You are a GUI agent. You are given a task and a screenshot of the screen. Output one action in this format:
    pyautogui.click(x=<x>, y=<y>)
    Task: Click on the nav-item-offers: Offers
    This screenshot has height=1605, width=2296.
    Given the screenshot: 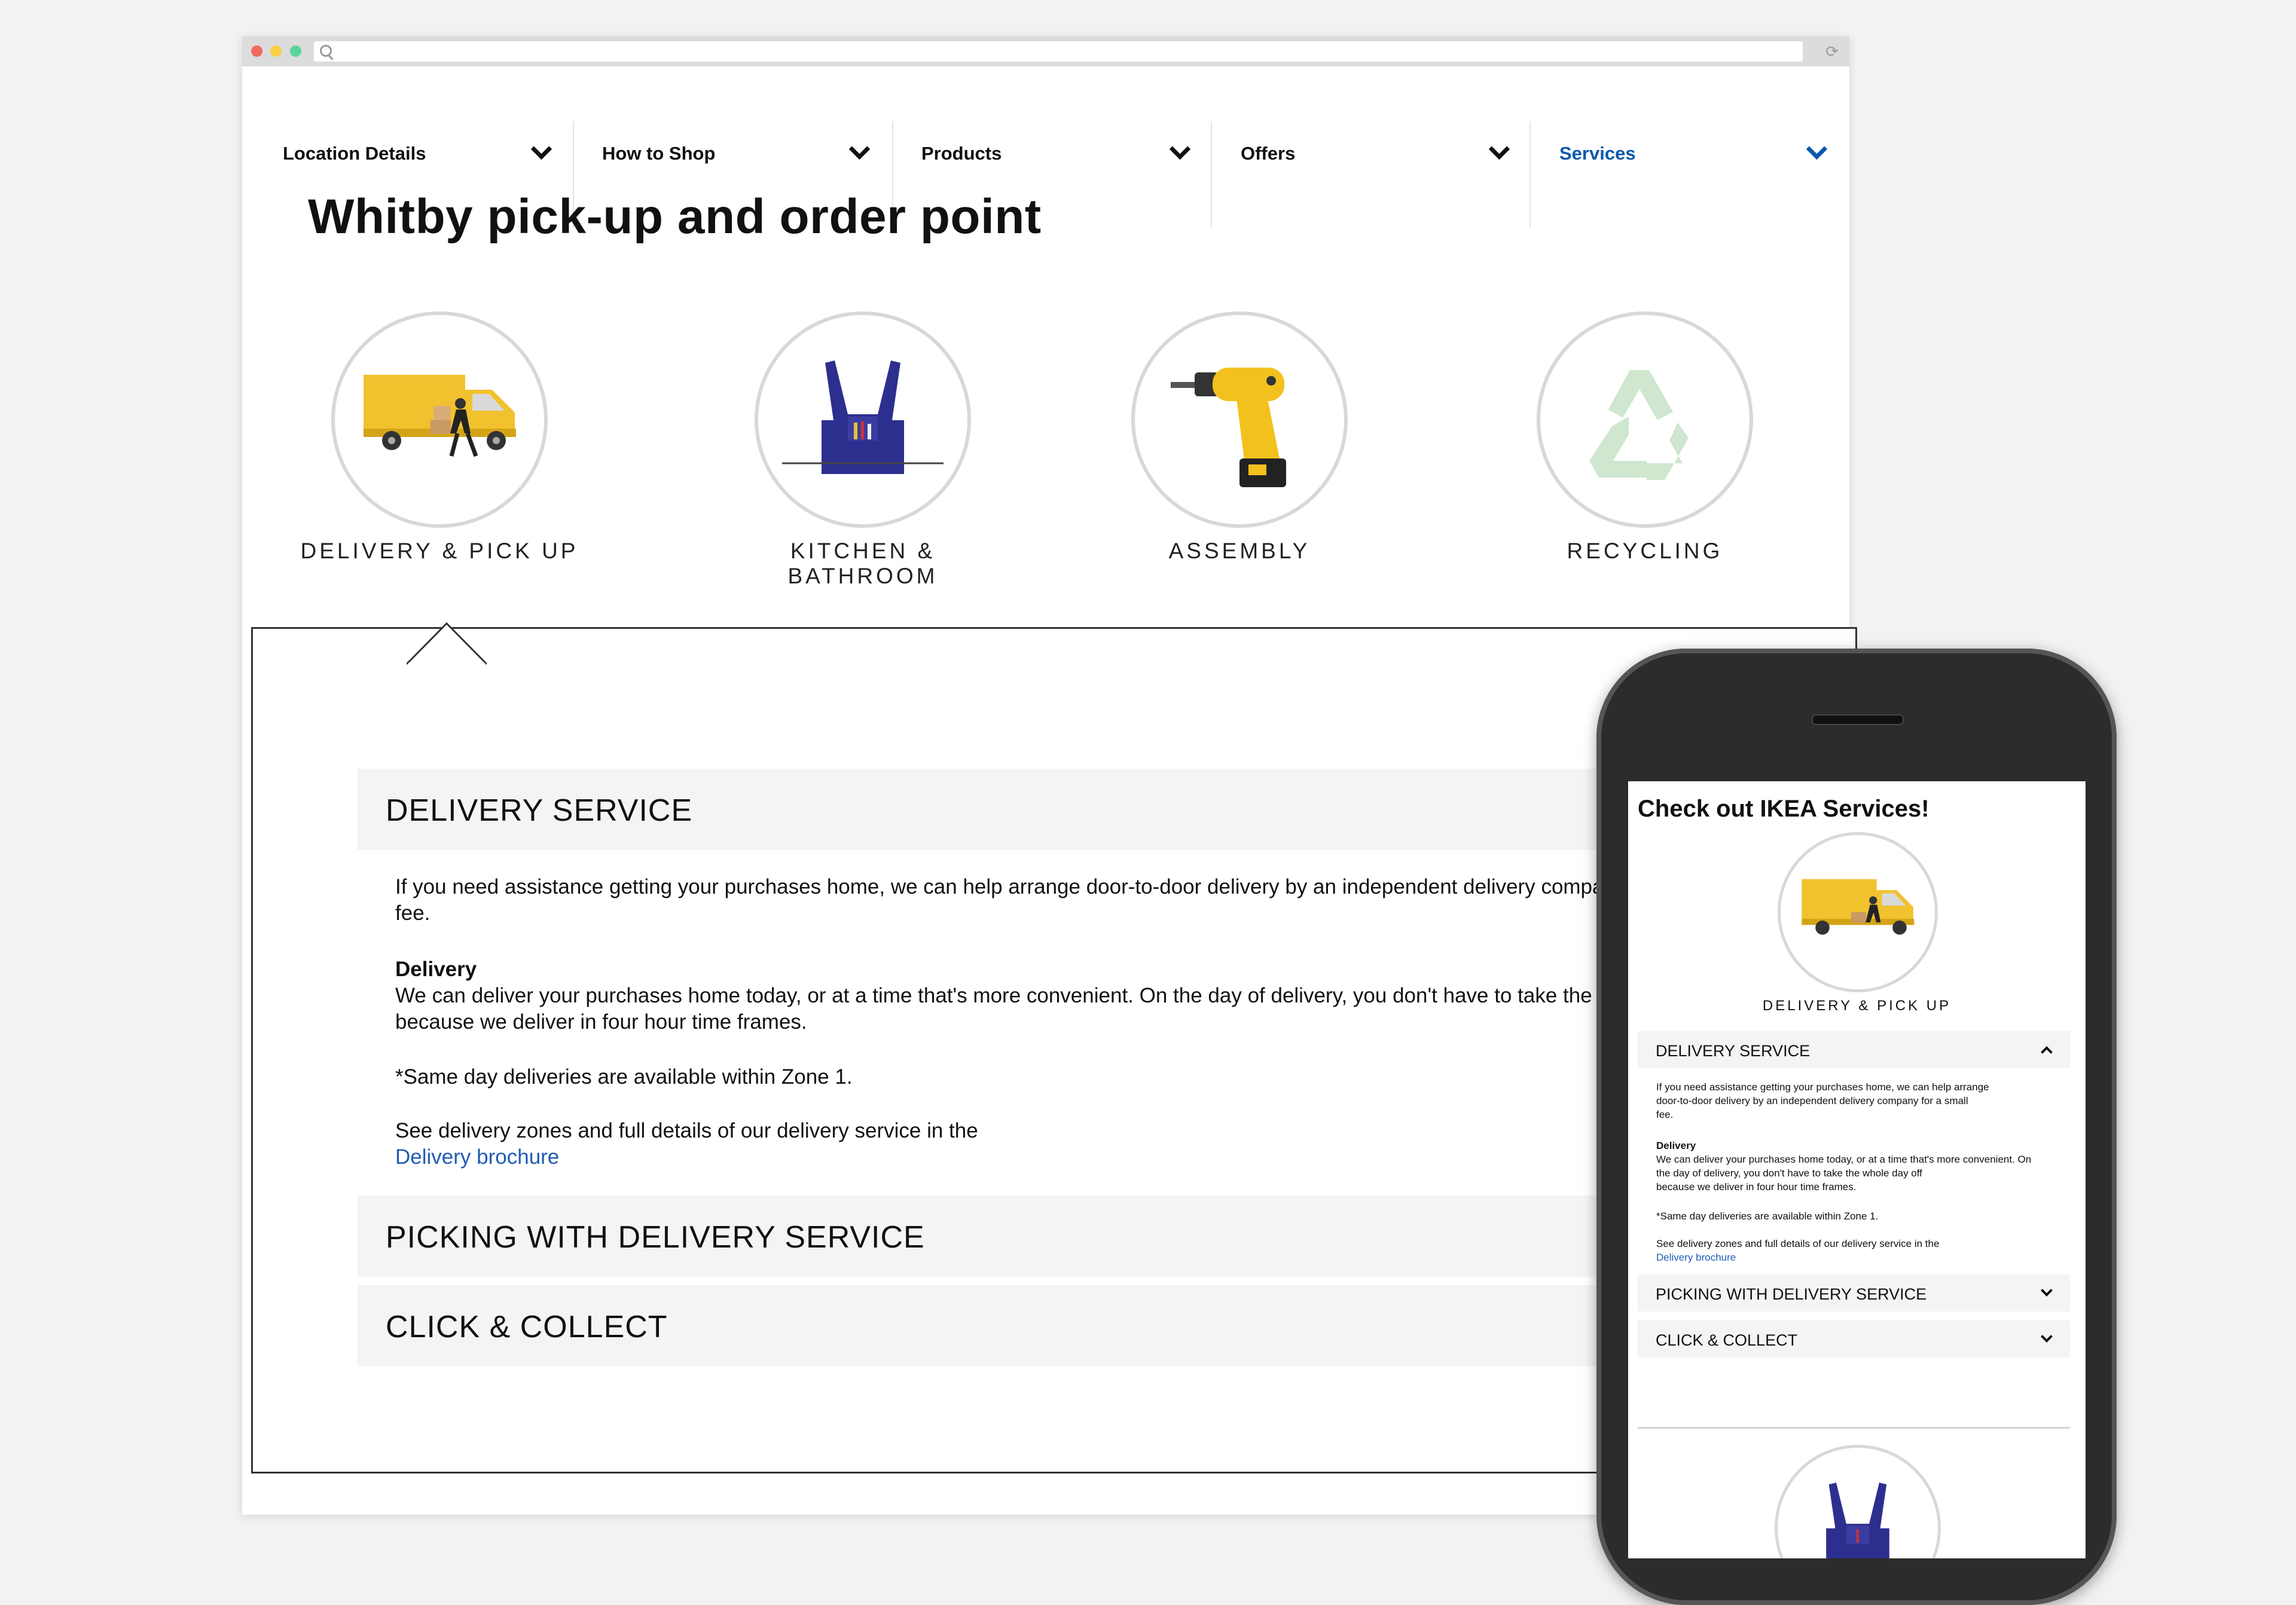 What is the action you would take?
    pyautogui.click(x=1375, y=154)
    